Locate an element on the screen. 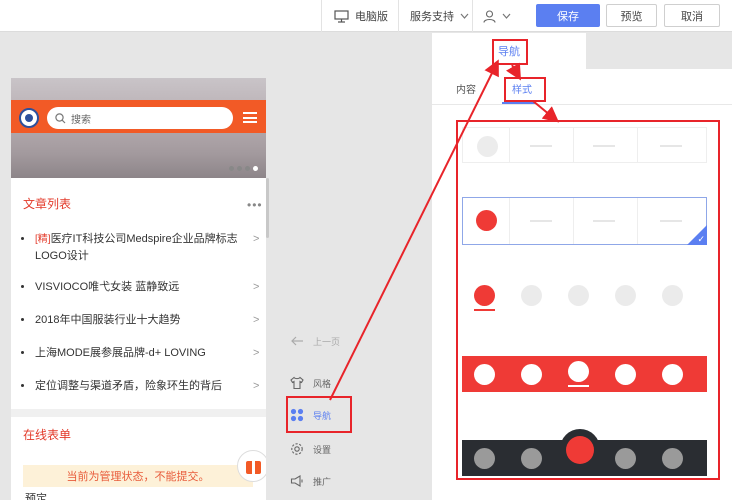 The image size is (732, 500). carousel-dots is located at coordinates (243, 168).